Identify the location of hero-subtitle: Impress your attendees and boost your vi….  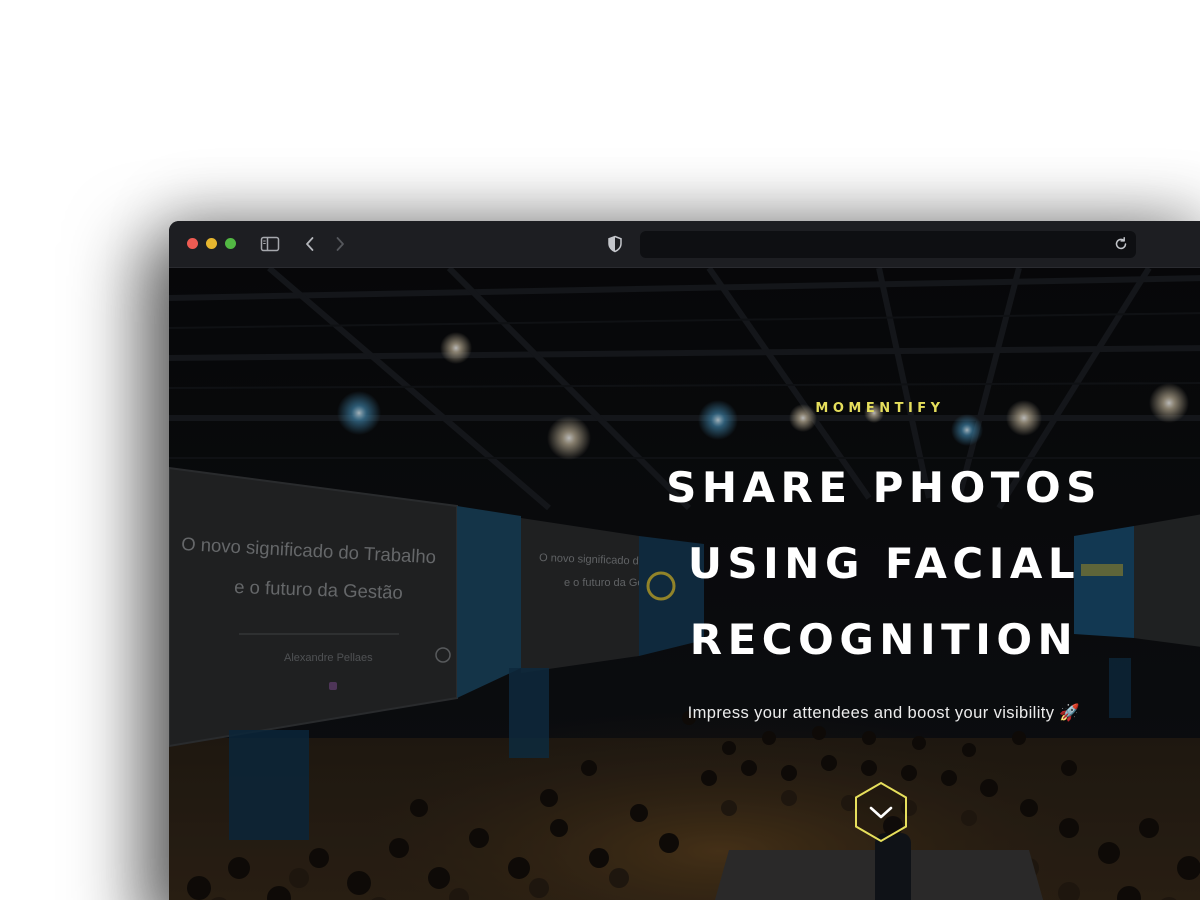
(884, 713).